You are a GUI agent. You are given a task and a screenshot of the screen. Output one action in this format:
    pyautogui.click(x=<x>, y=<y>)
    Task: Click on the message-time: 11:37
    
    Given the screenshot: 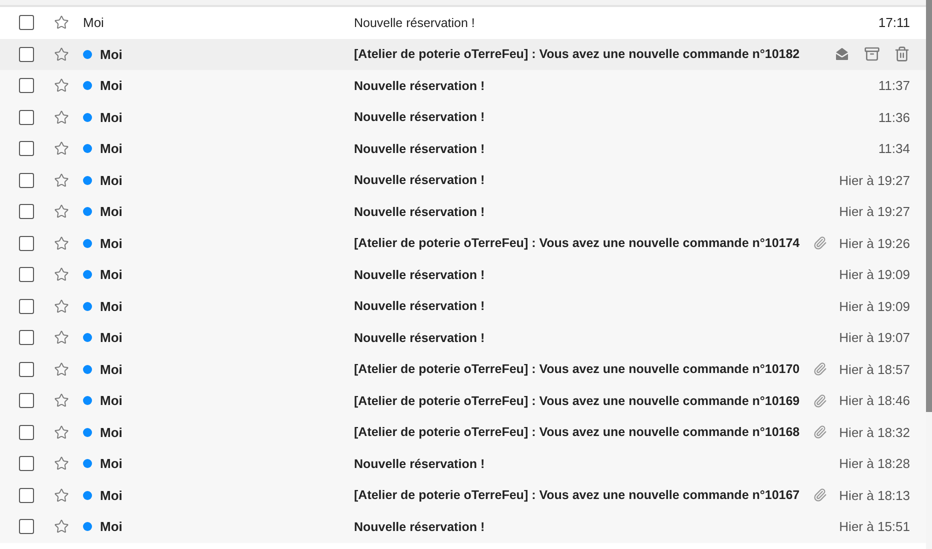 What is the action you would take?
    pyautogui.click(x=894, y=86)
    